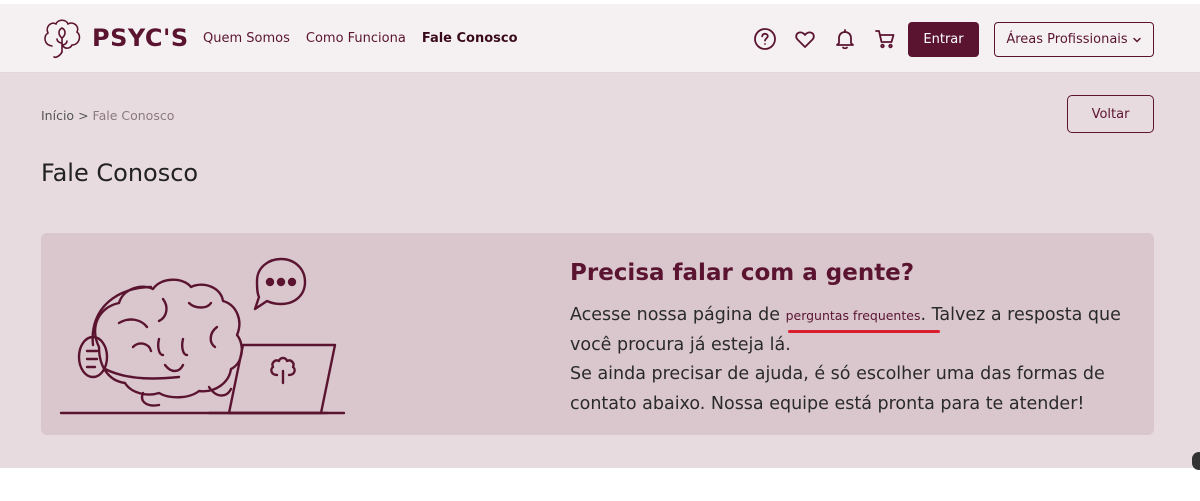  I want to click on chevron-down-icon, so click(1136, 40).